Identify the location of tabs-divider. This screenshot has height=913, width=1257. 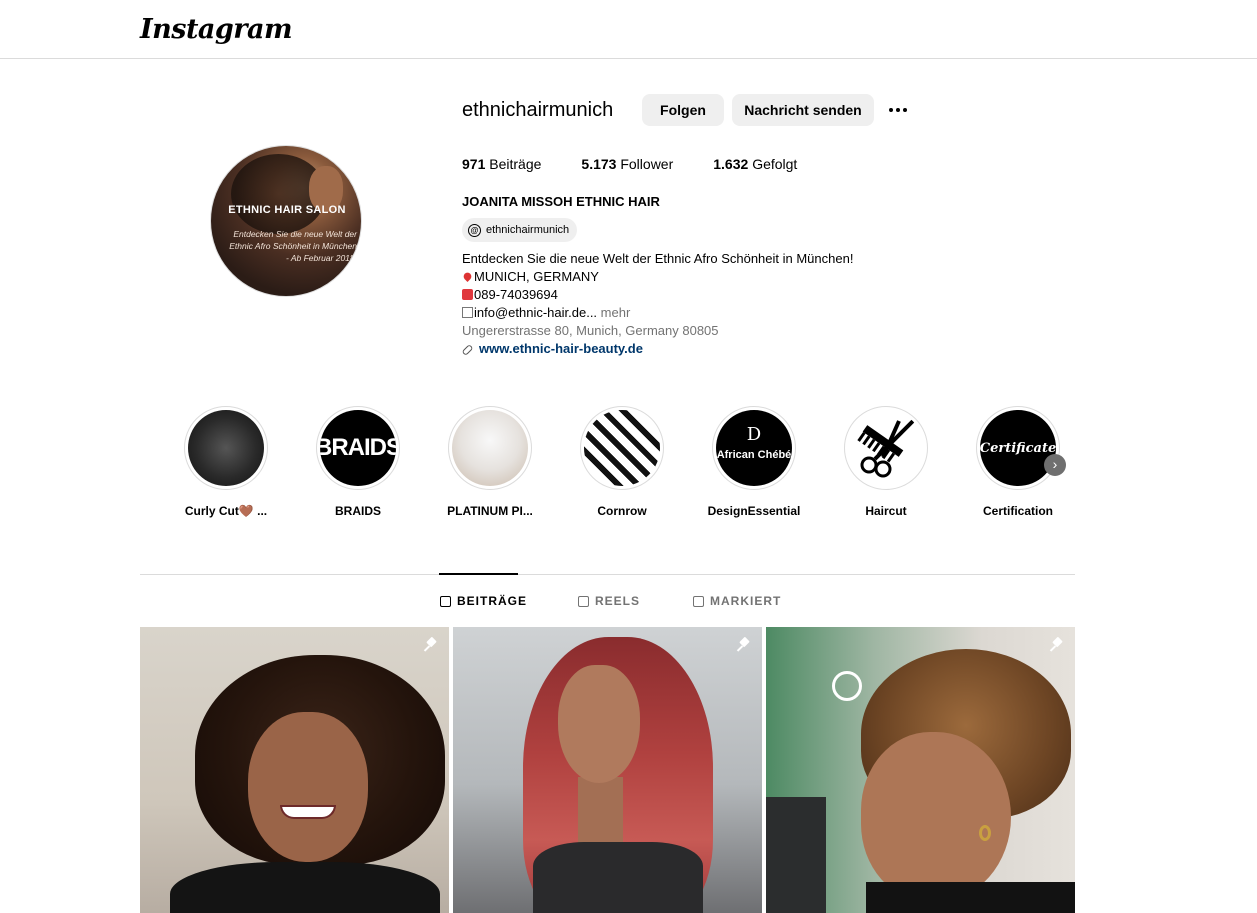
(607, 574).